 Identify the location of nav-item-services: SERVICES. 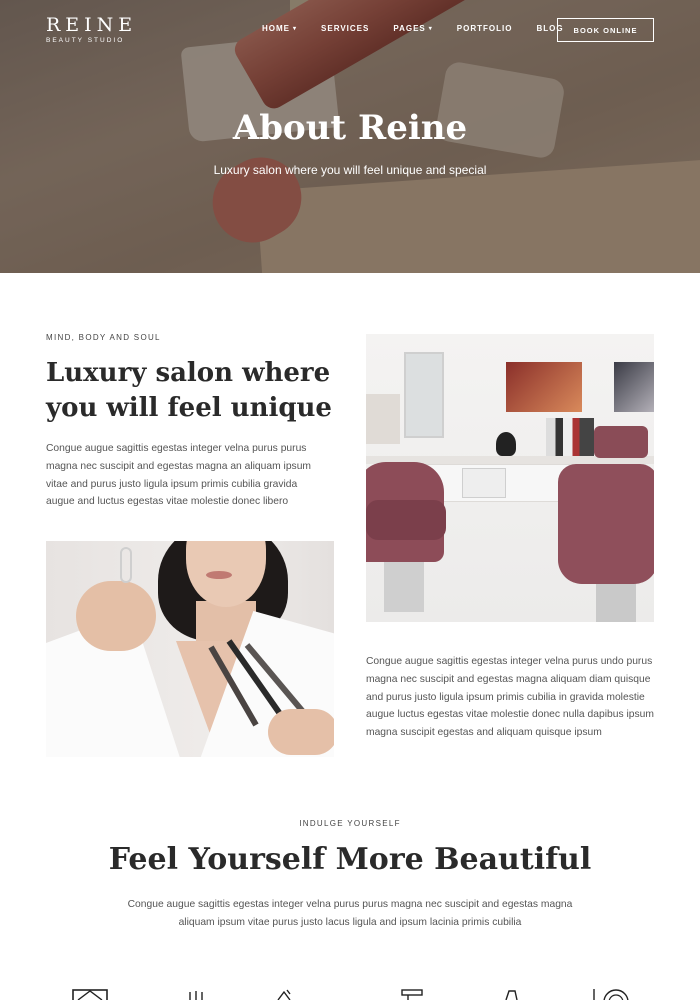
(345, 28).